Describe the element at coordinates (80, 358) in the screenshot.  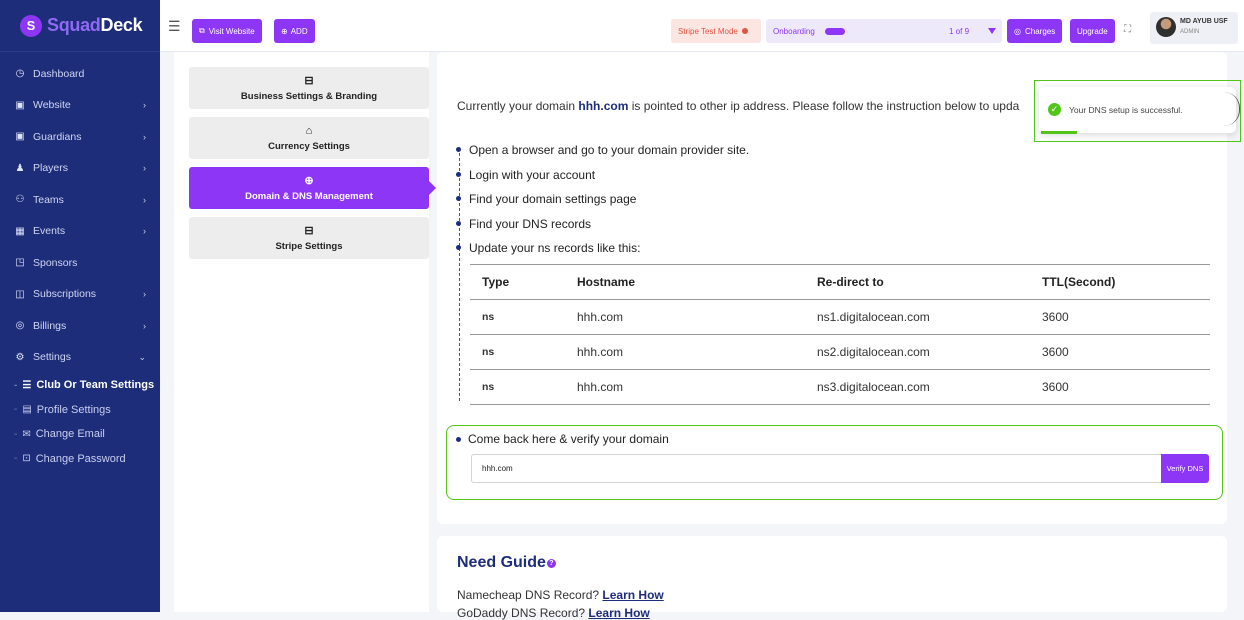
I see `sidebar-item-settings: ⚙ Settings ⌄` at that location.